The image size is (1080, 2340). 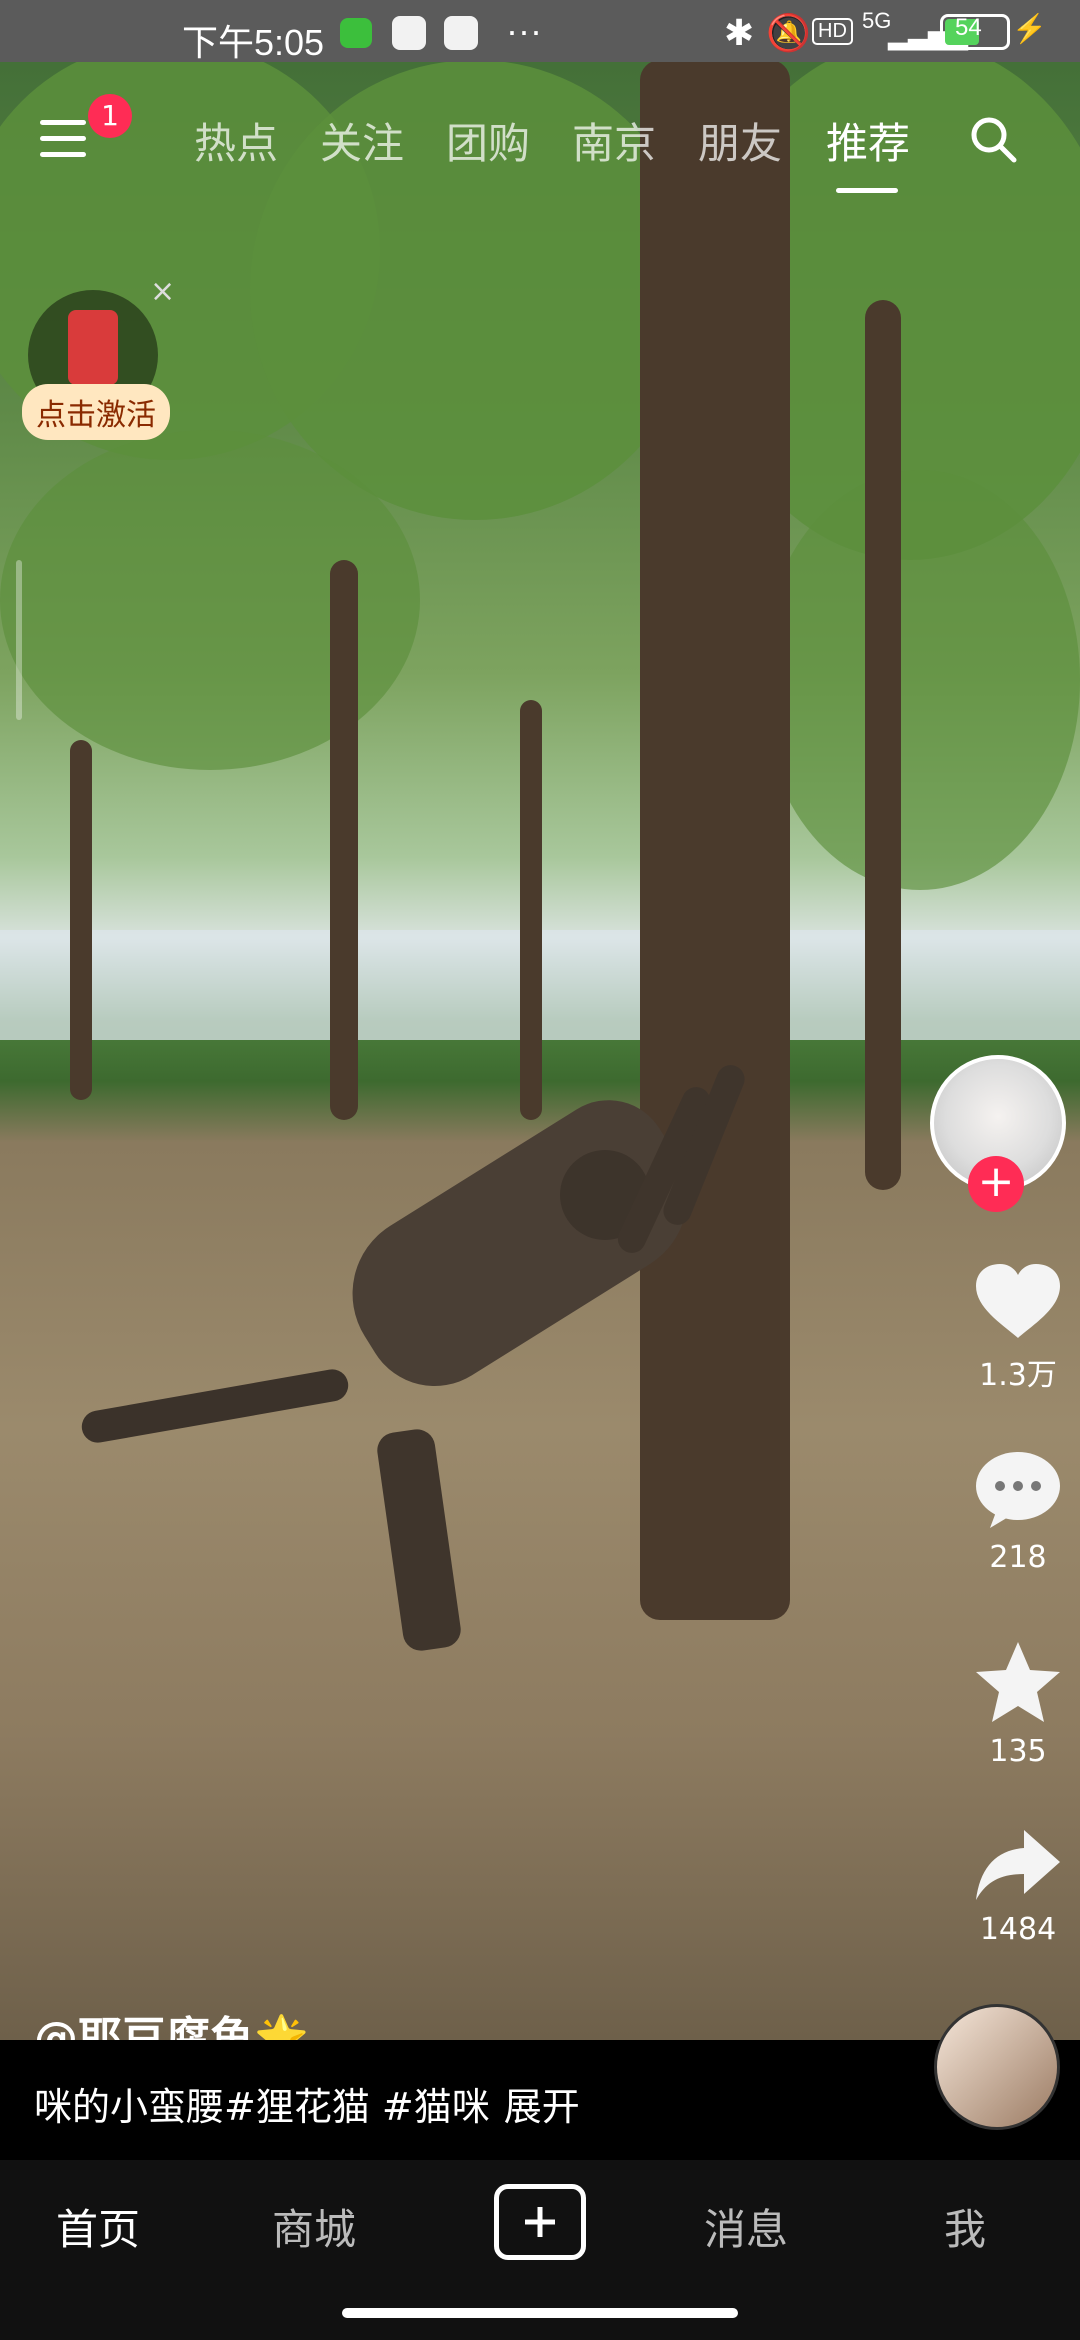 I want to click on status-time: 下午5:05, so click(x=253, y=42).